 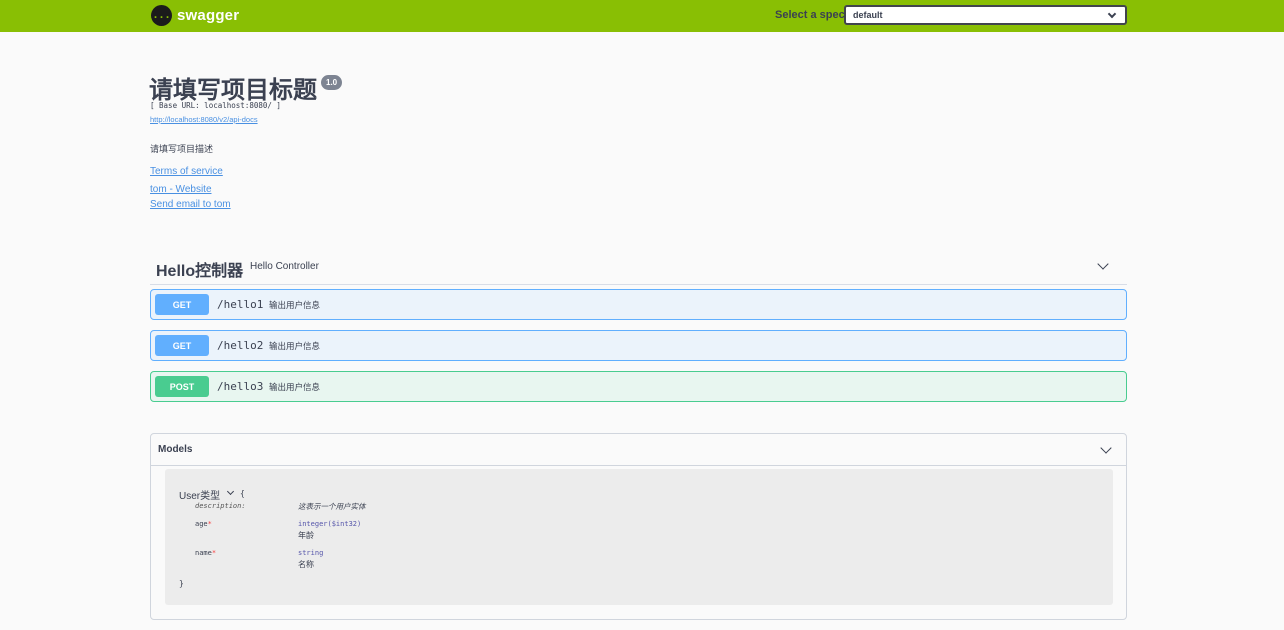 I want to click on property-age: age*, so click(x=203, y=524).